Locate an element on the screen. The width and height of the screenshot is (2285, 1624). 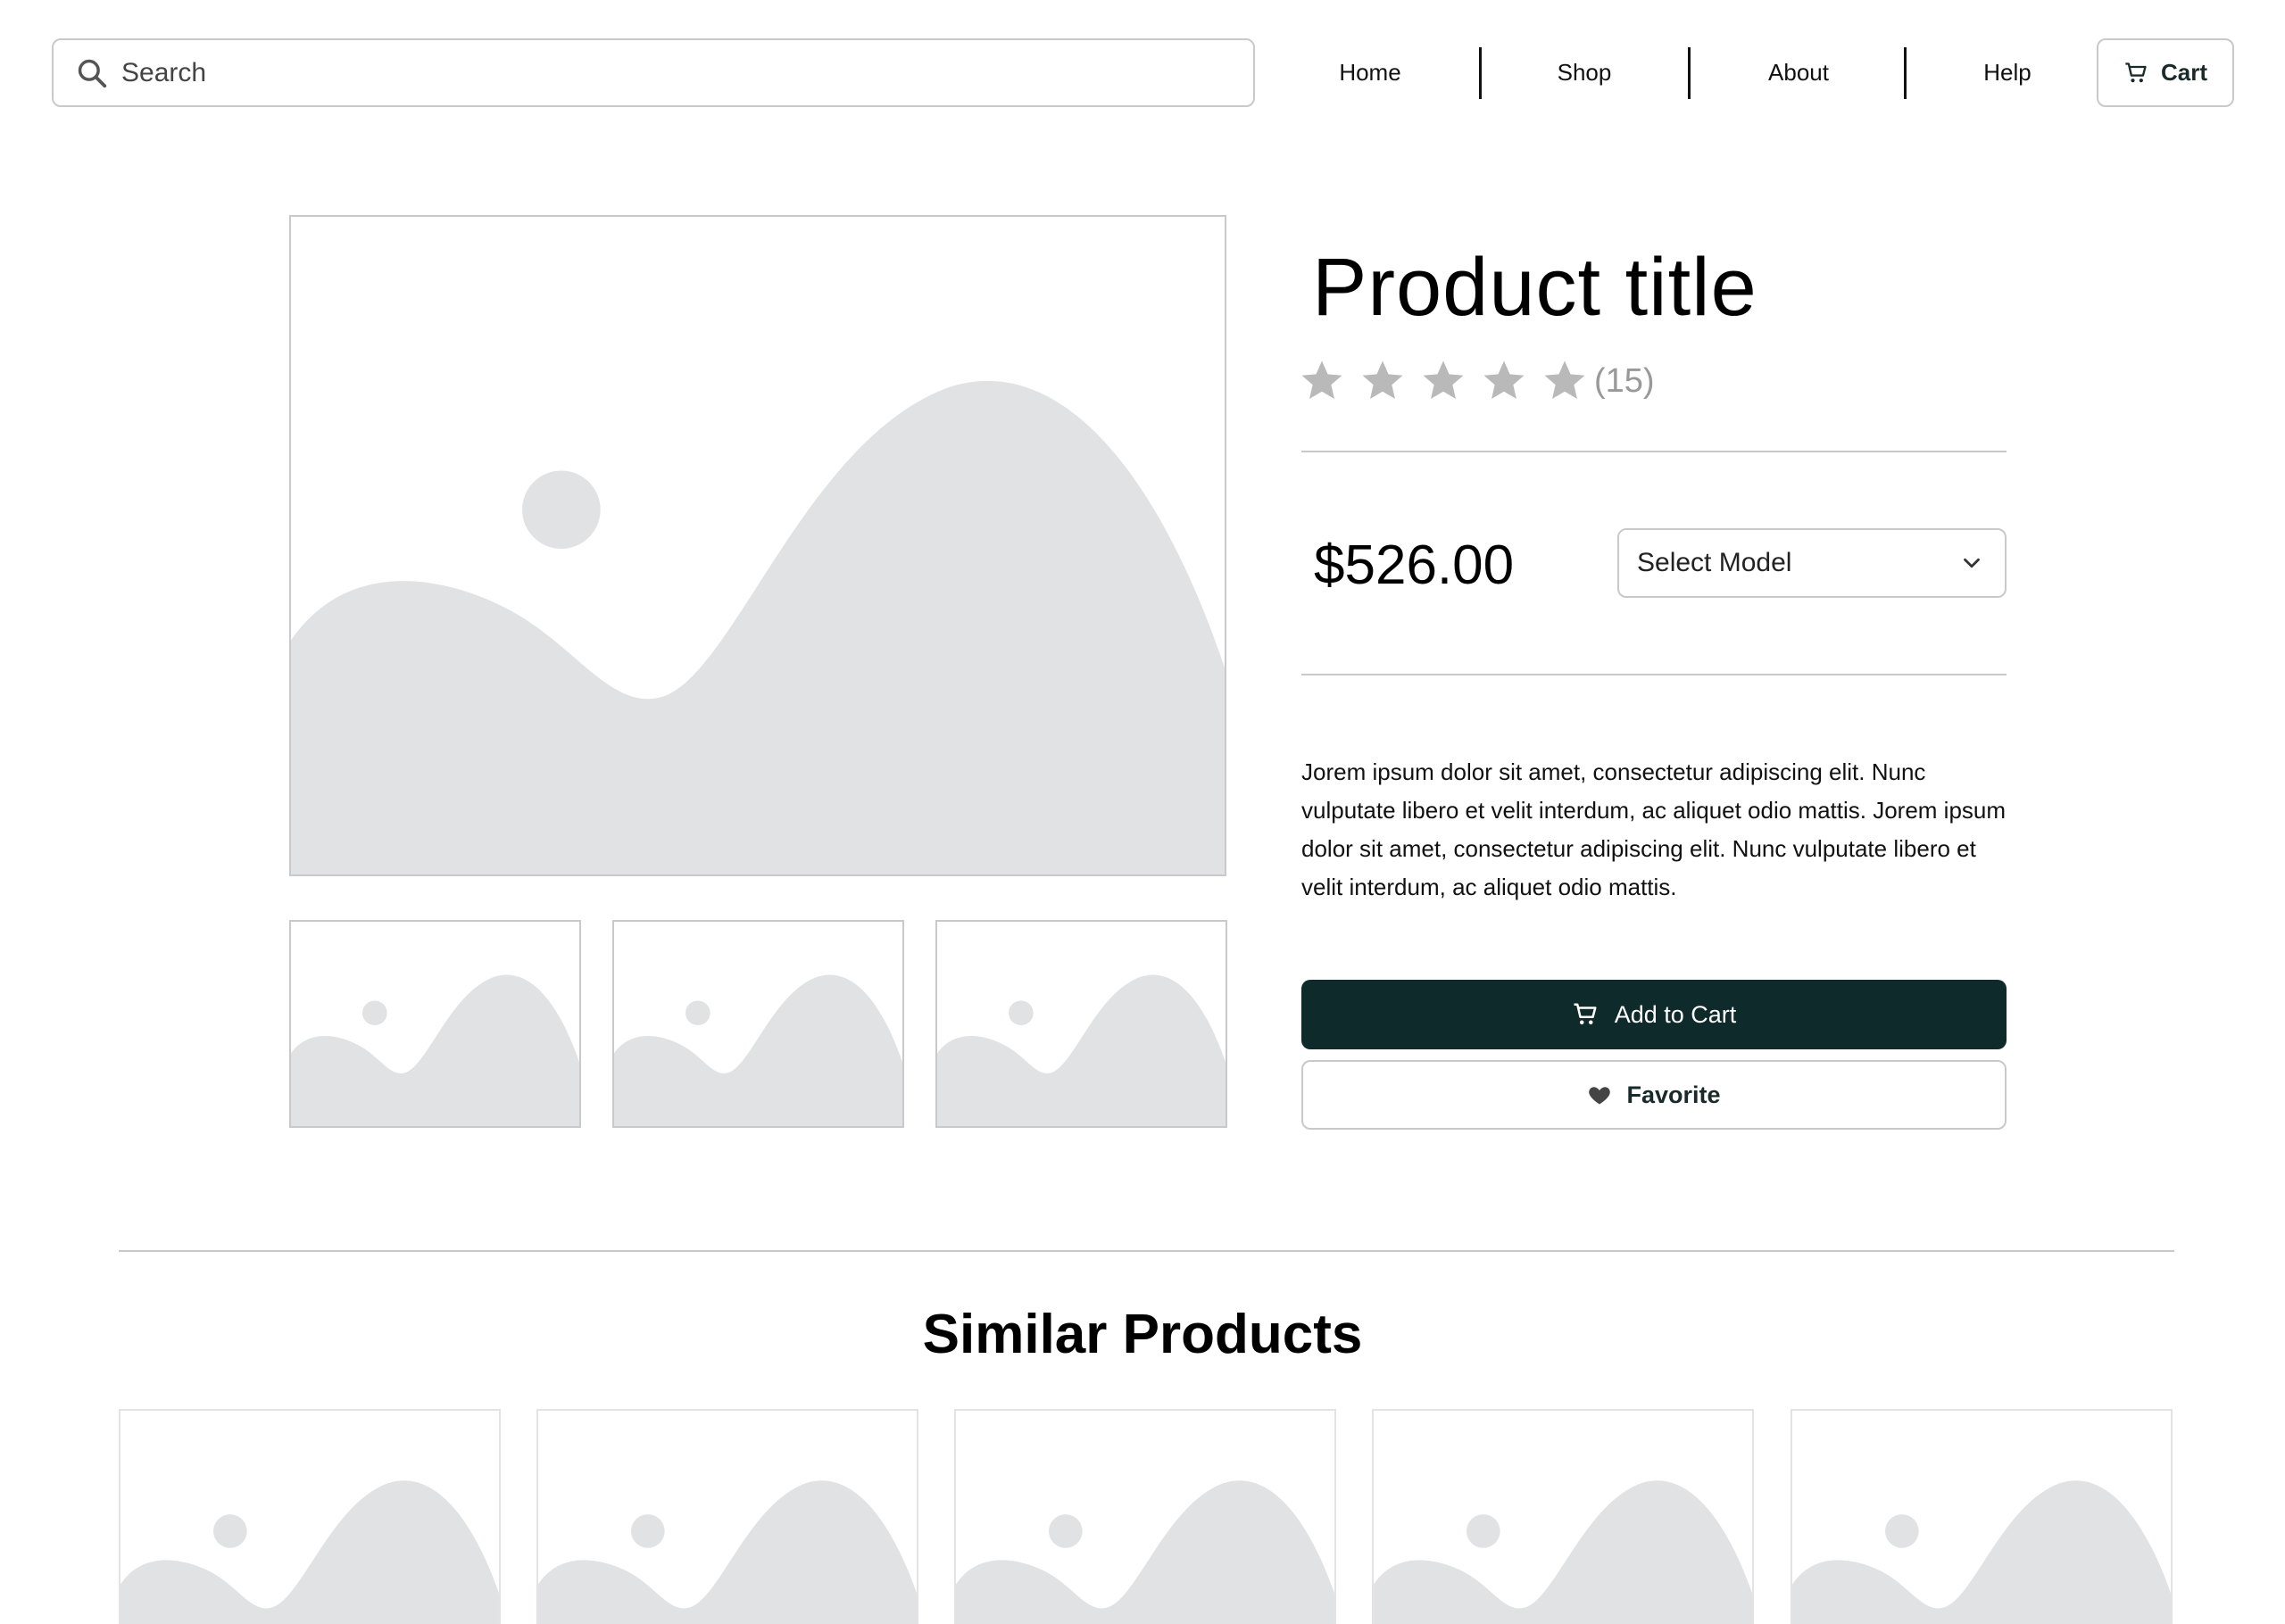
chevron-down-icon is located at coordinates (1972, 563).